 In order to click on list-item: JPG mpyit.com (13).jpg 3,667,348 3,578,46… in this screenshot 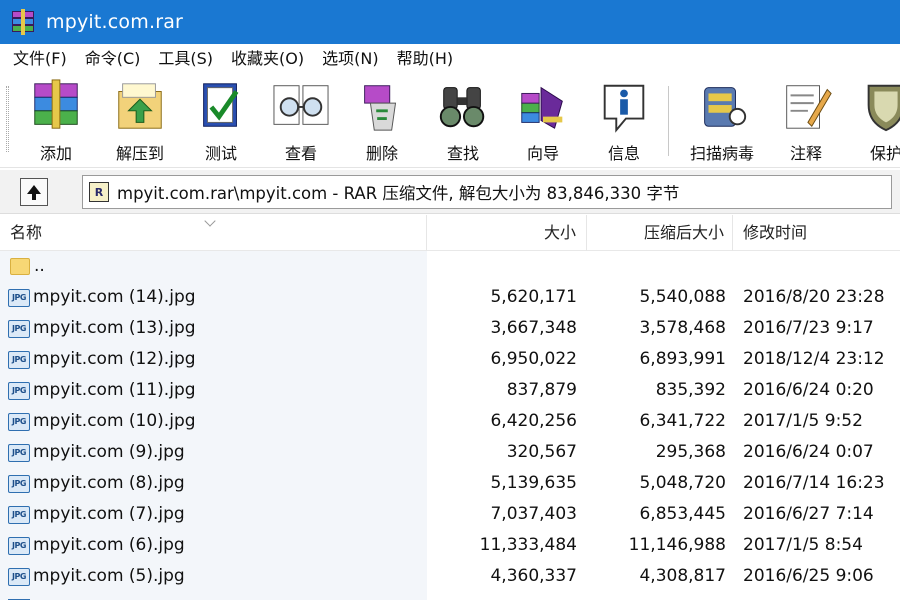, I will do `click(450, 328)`.